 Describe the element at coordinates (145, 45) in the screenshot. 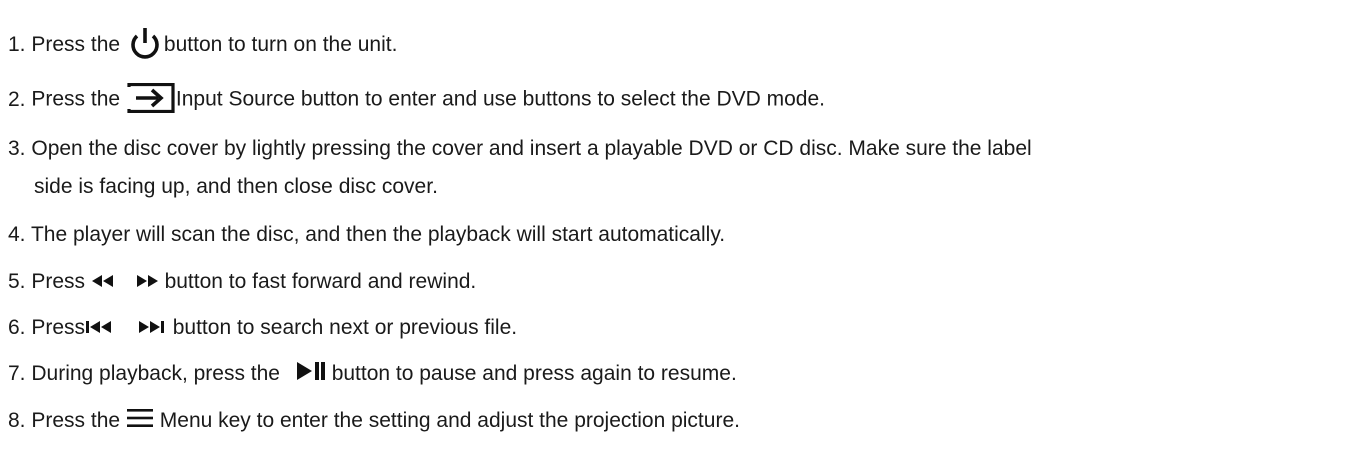

I see `power-icon` at that location.